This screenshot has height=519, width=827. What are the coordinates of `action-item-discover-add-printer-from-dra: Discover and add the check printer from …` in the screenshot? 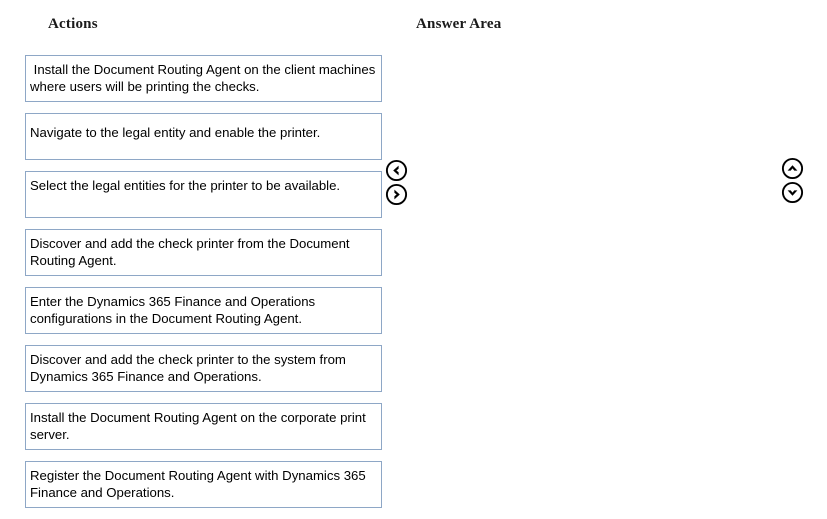 It's located at (203, 252).